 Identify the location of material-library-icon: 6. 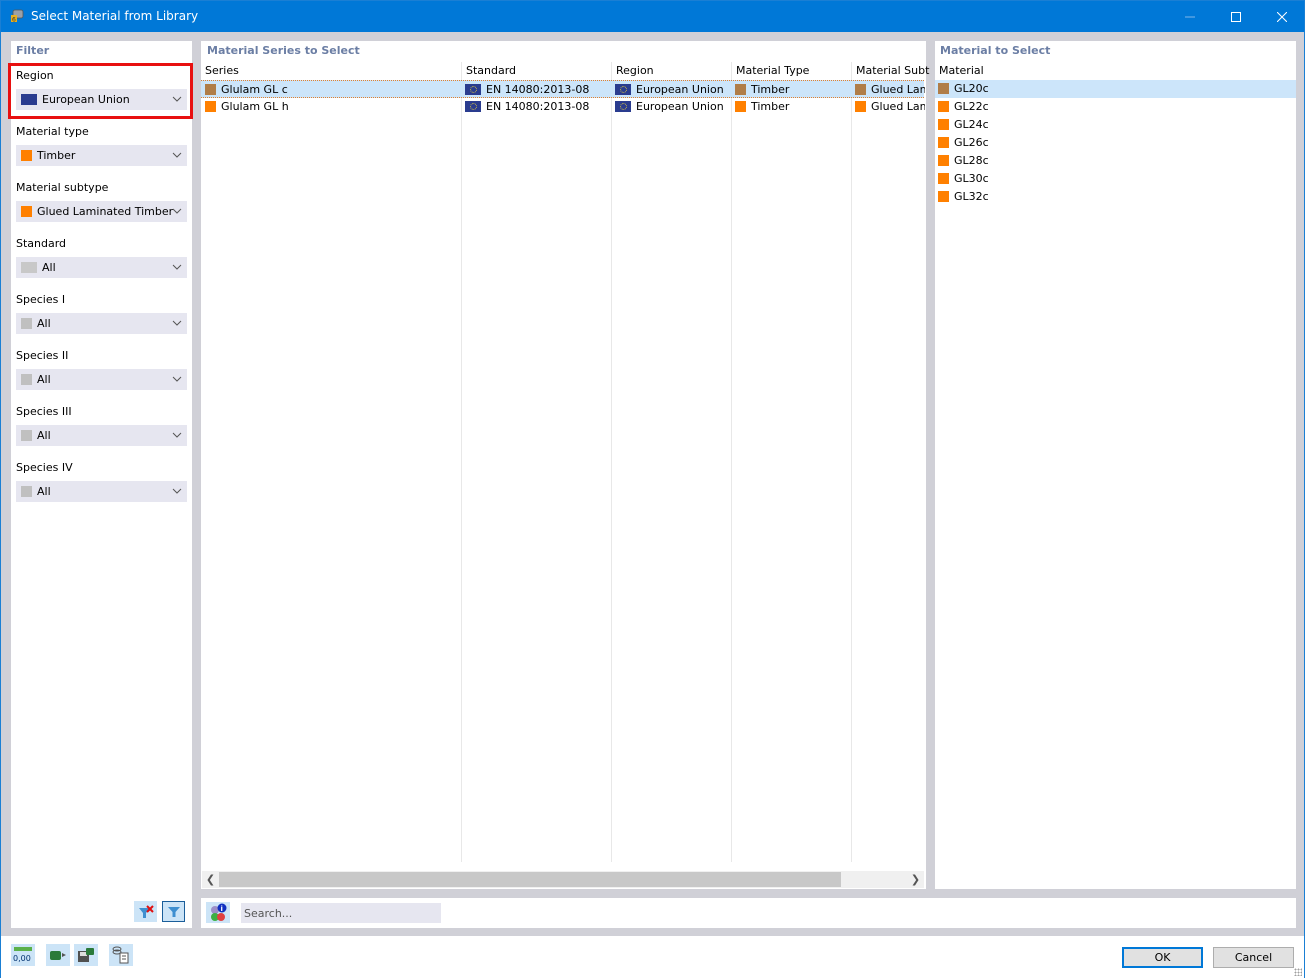
(17, 16).